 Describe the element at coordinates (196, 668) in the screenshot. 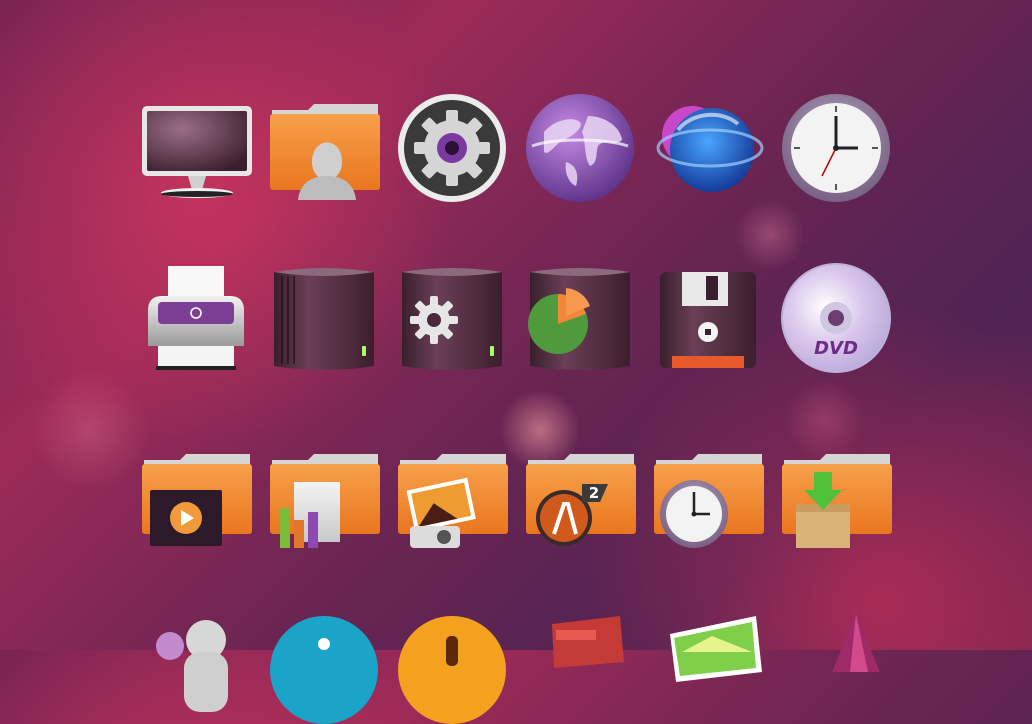

I see `users-icon` at that location.